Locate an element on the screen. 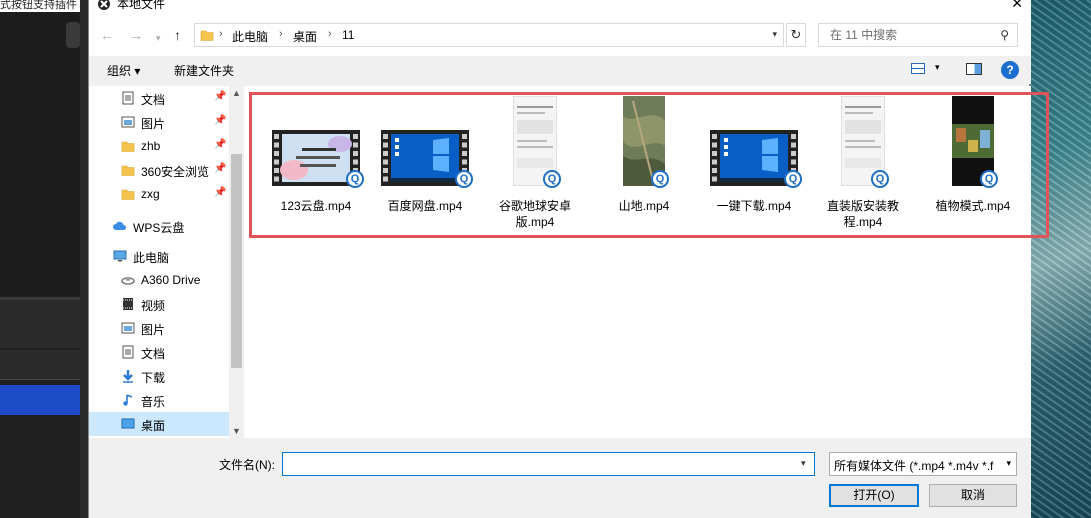  toolbar: 组织 ▾ 新建文件夹 ▾ ? is located at coordinates (560, 70).